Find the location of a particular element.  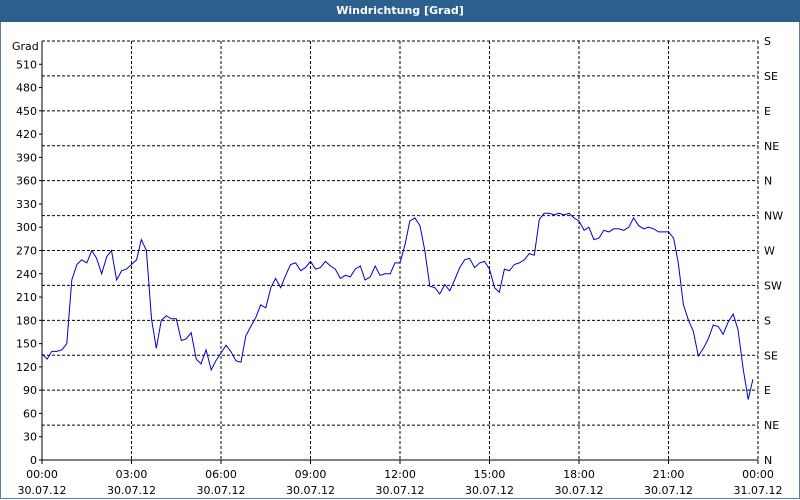

compass-tick-labels: N NE E SE S SW W NW N NE E SE S is located at coordinates (773, 251).